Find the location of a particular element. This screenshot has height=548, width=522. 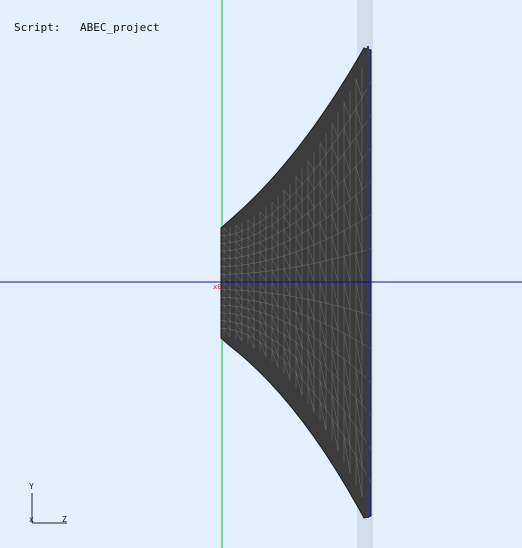

triad-y-label: Y is located at coordinates (31, 486).